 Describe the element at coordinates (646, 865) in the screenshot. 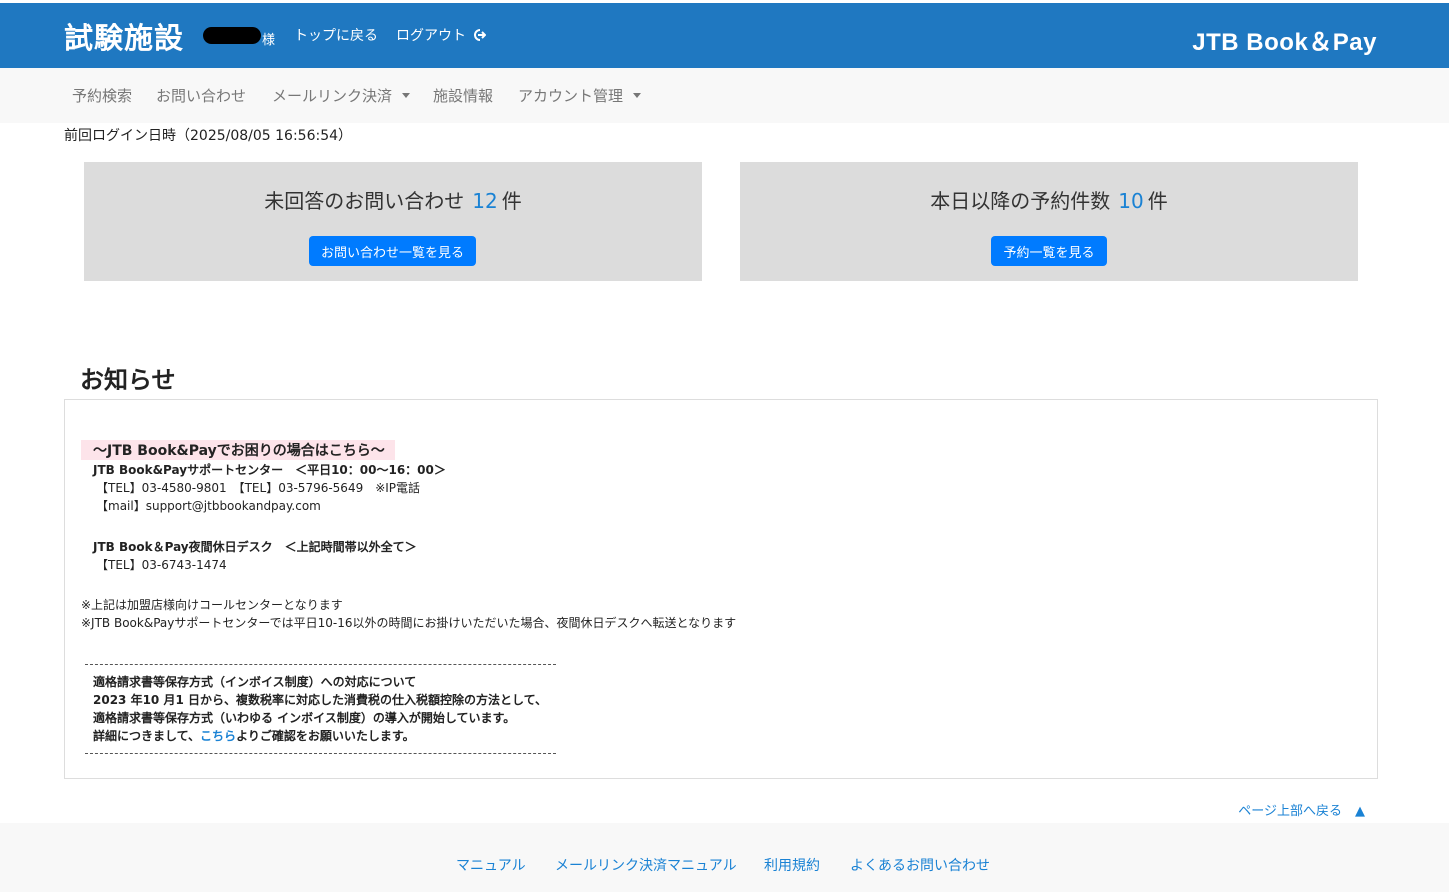

I see `footer-link-mail-link-manual: メールリンク決済マニュアル` at that location.